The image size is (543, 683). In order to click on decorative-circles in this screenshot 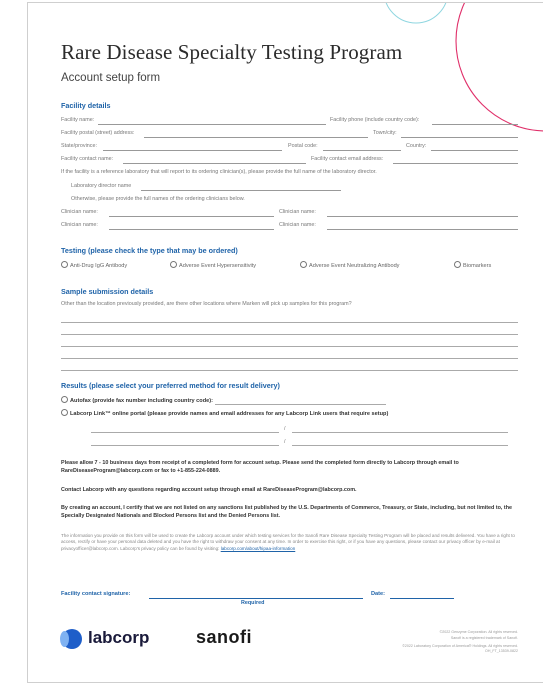, I will do `click(464, 67)`.